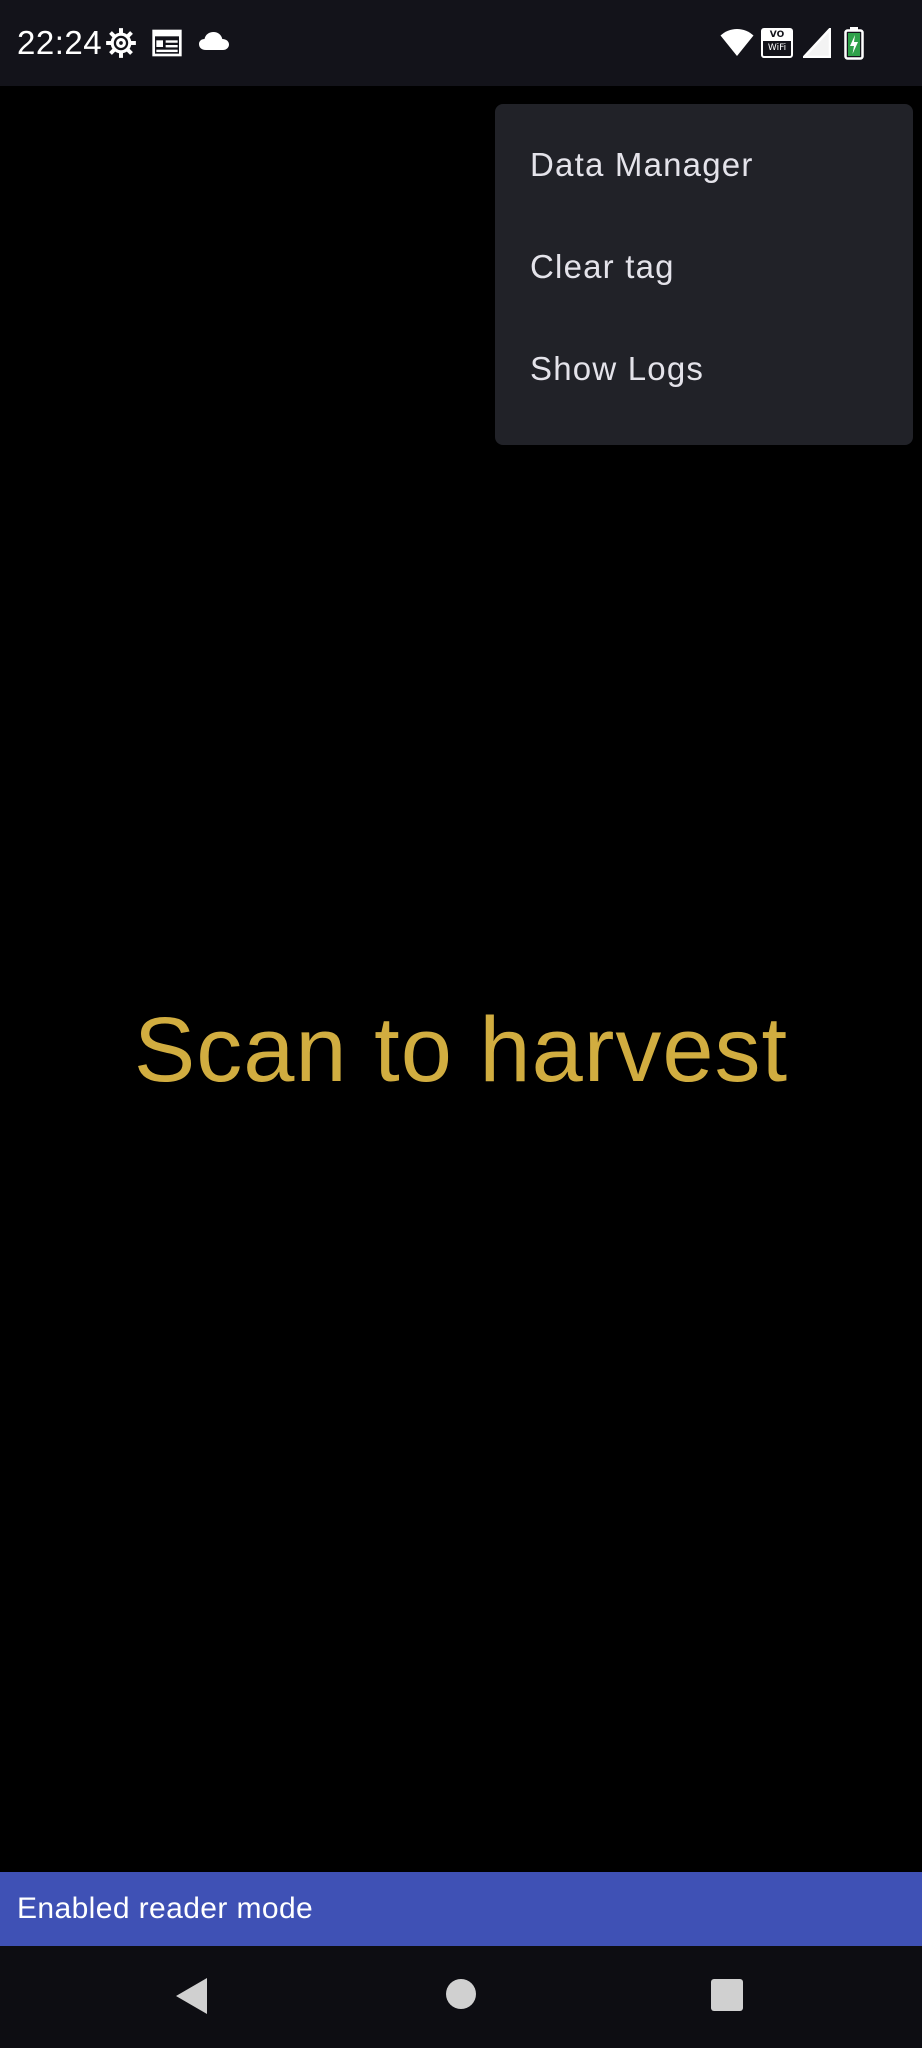 This screenshot has height=2048, width=922. Describe the element at coordinates (854, 43) in the screenshot. I see `battery-charging-icon` at that location.